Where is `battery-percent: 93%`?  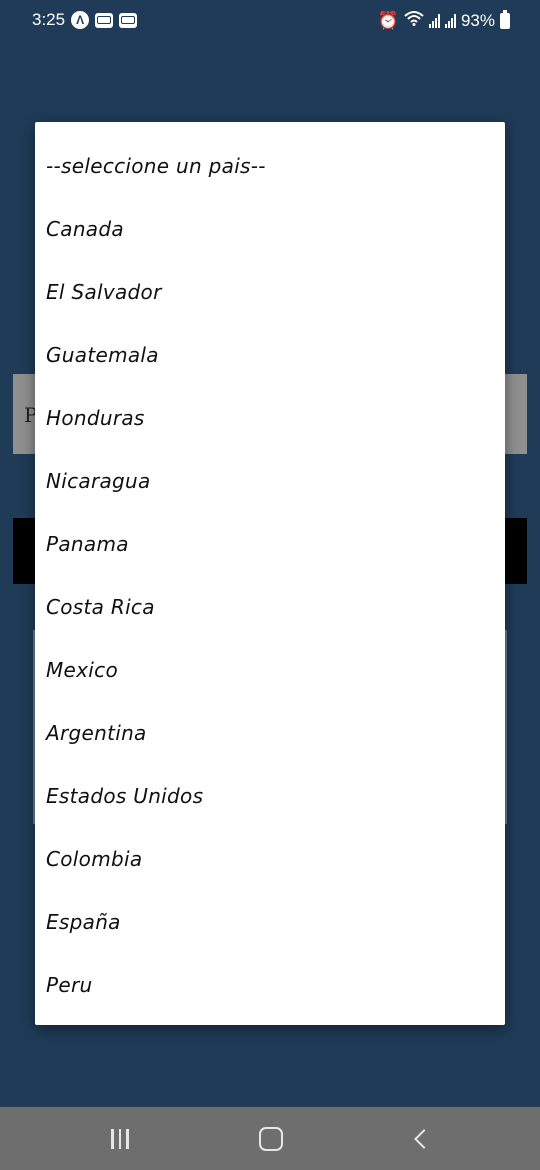 battery-percent: 93% is located at coordinates (477, 20).